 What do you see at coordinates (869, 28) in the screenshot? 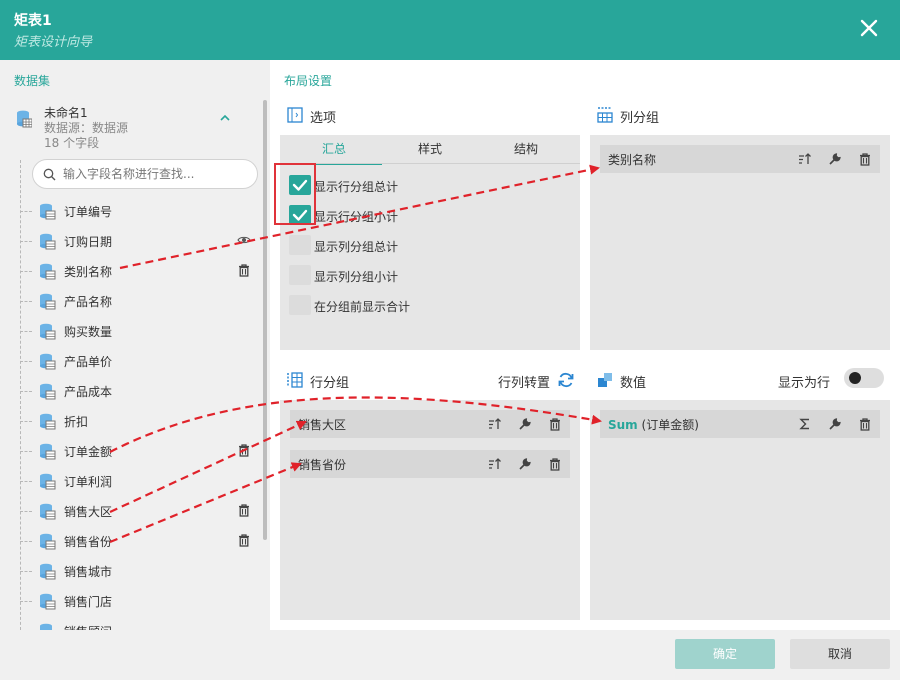
I see `close-icon` at bounding box center [869, 28].